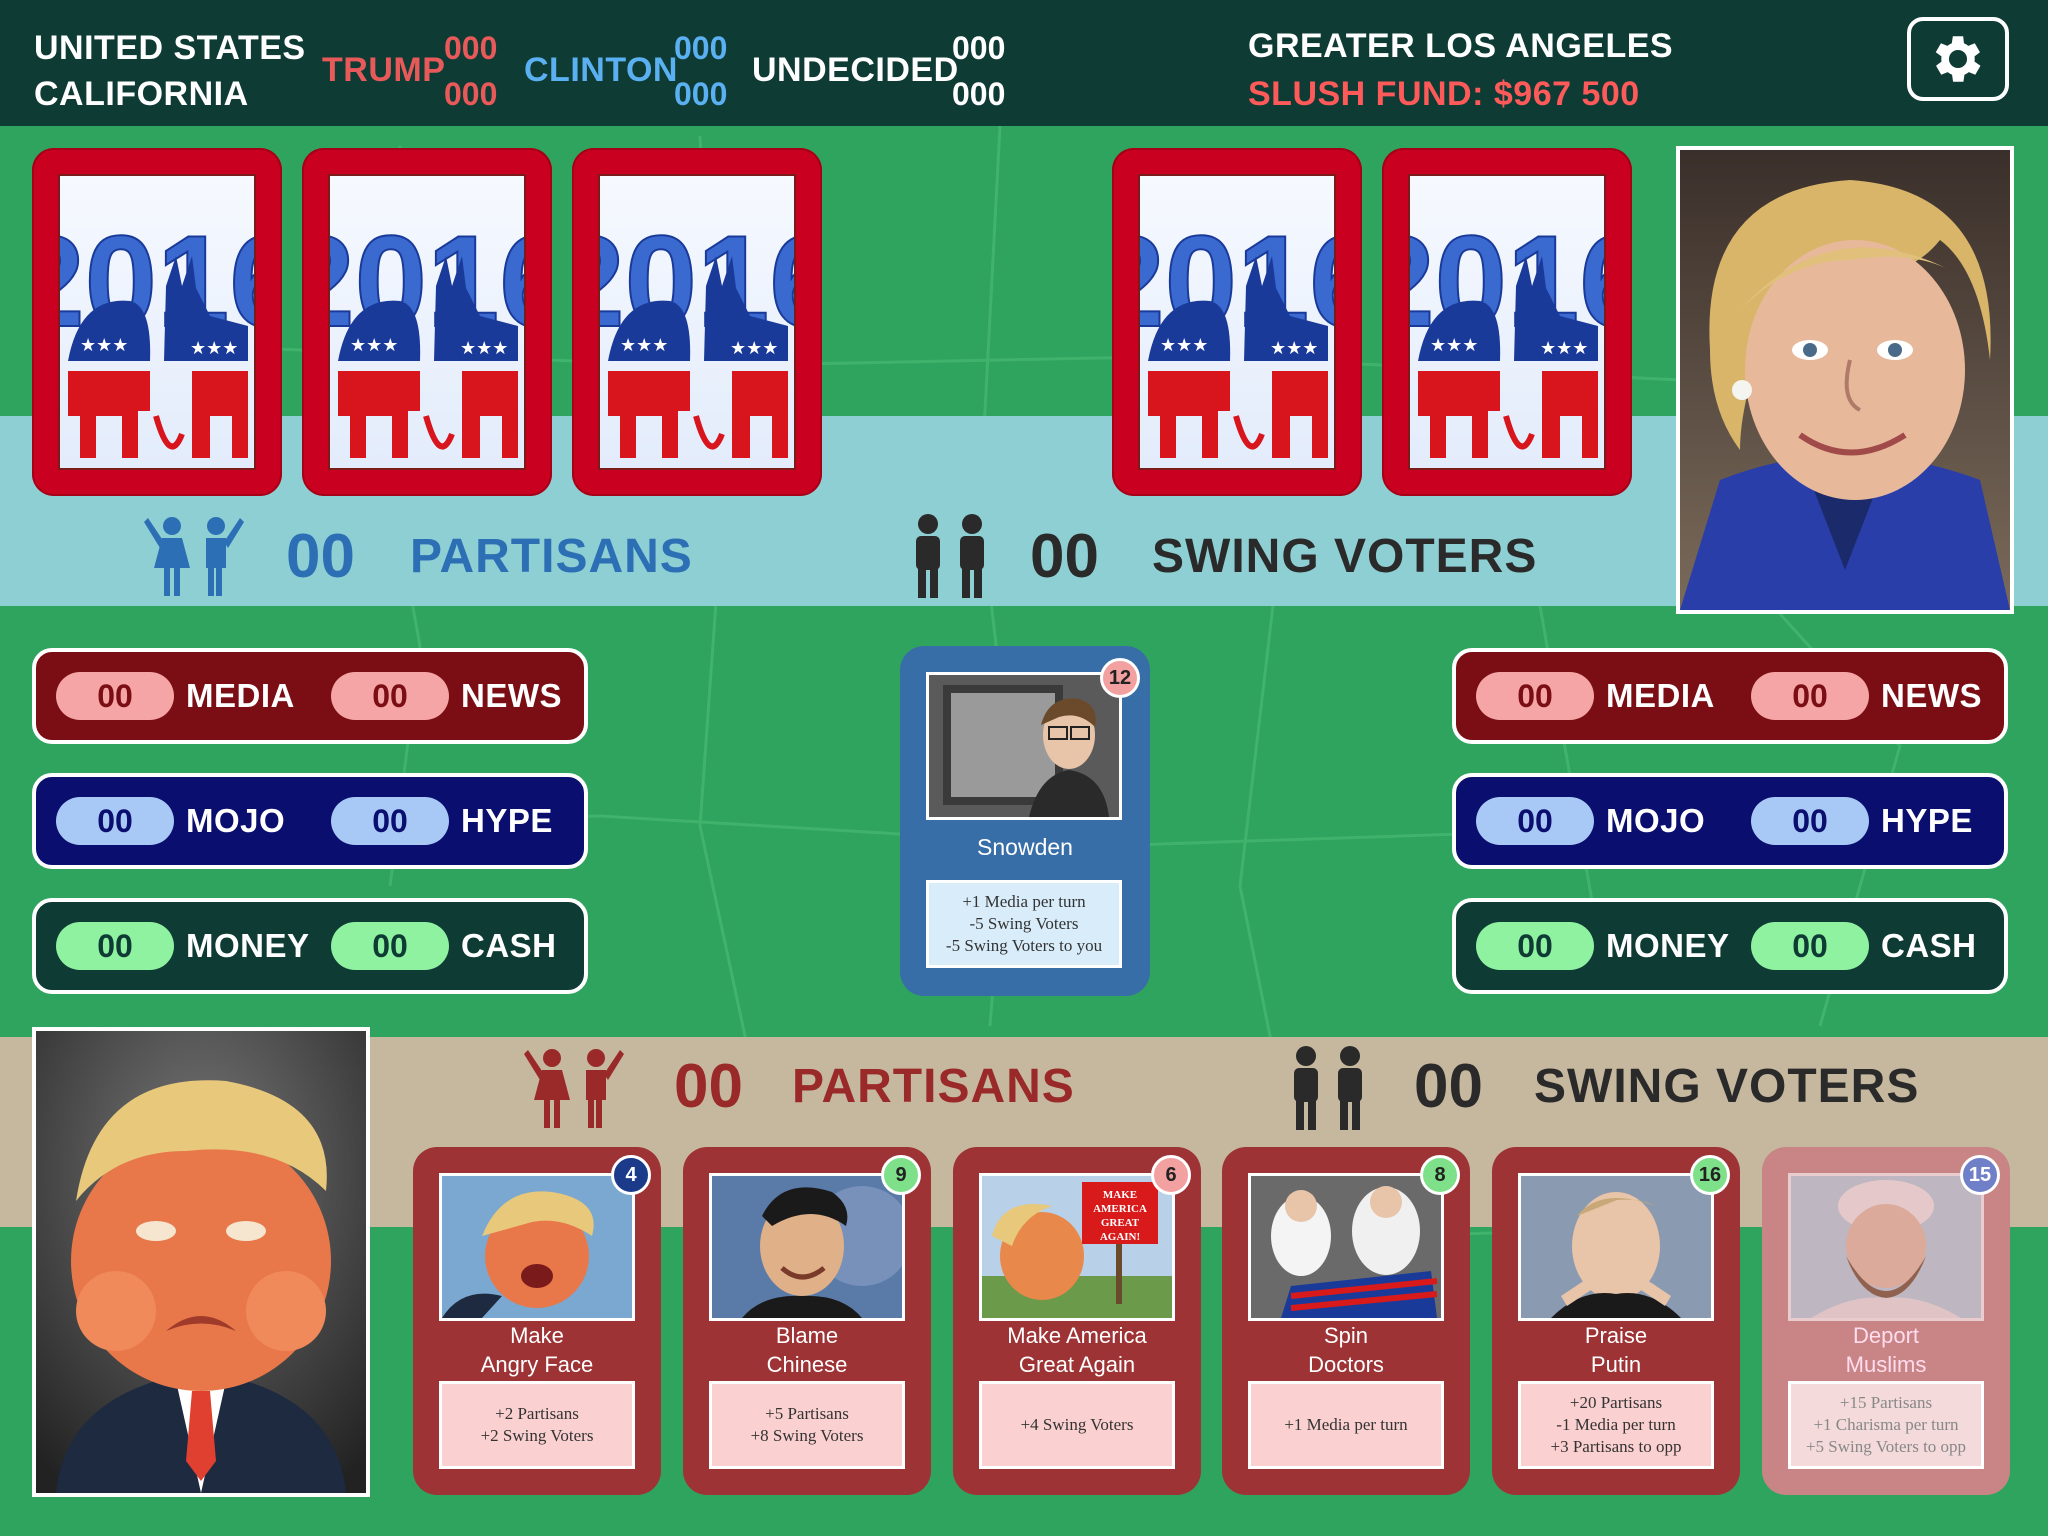  I want to click on card-title: Deport Muslims, so click(1886, 1350).